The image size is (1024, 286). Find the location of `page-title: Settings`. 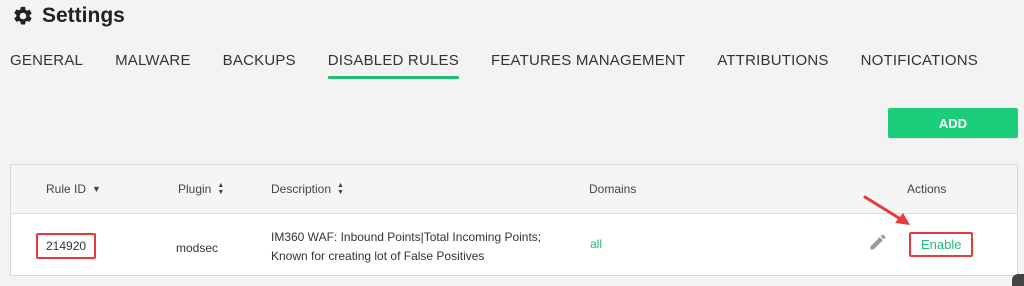

page-title: Settings is located at coordinates (83, 15).